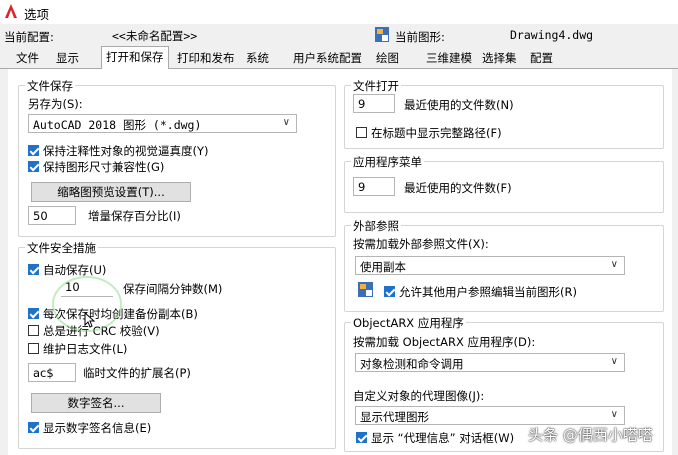  What do you see at coordinates (55, 104) in the screenshot?
I see `save-as-label: 另存为(S):` at bounding box center [55, 104].